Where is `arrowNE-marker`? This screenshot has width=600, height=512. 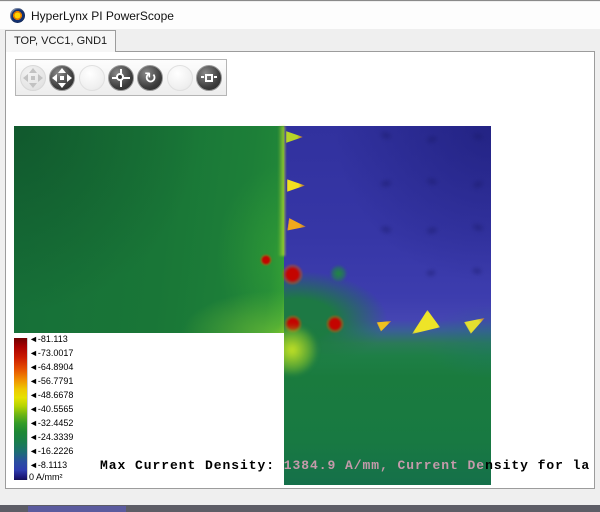
arrowNE-marker is located at coordinates (426, 322).